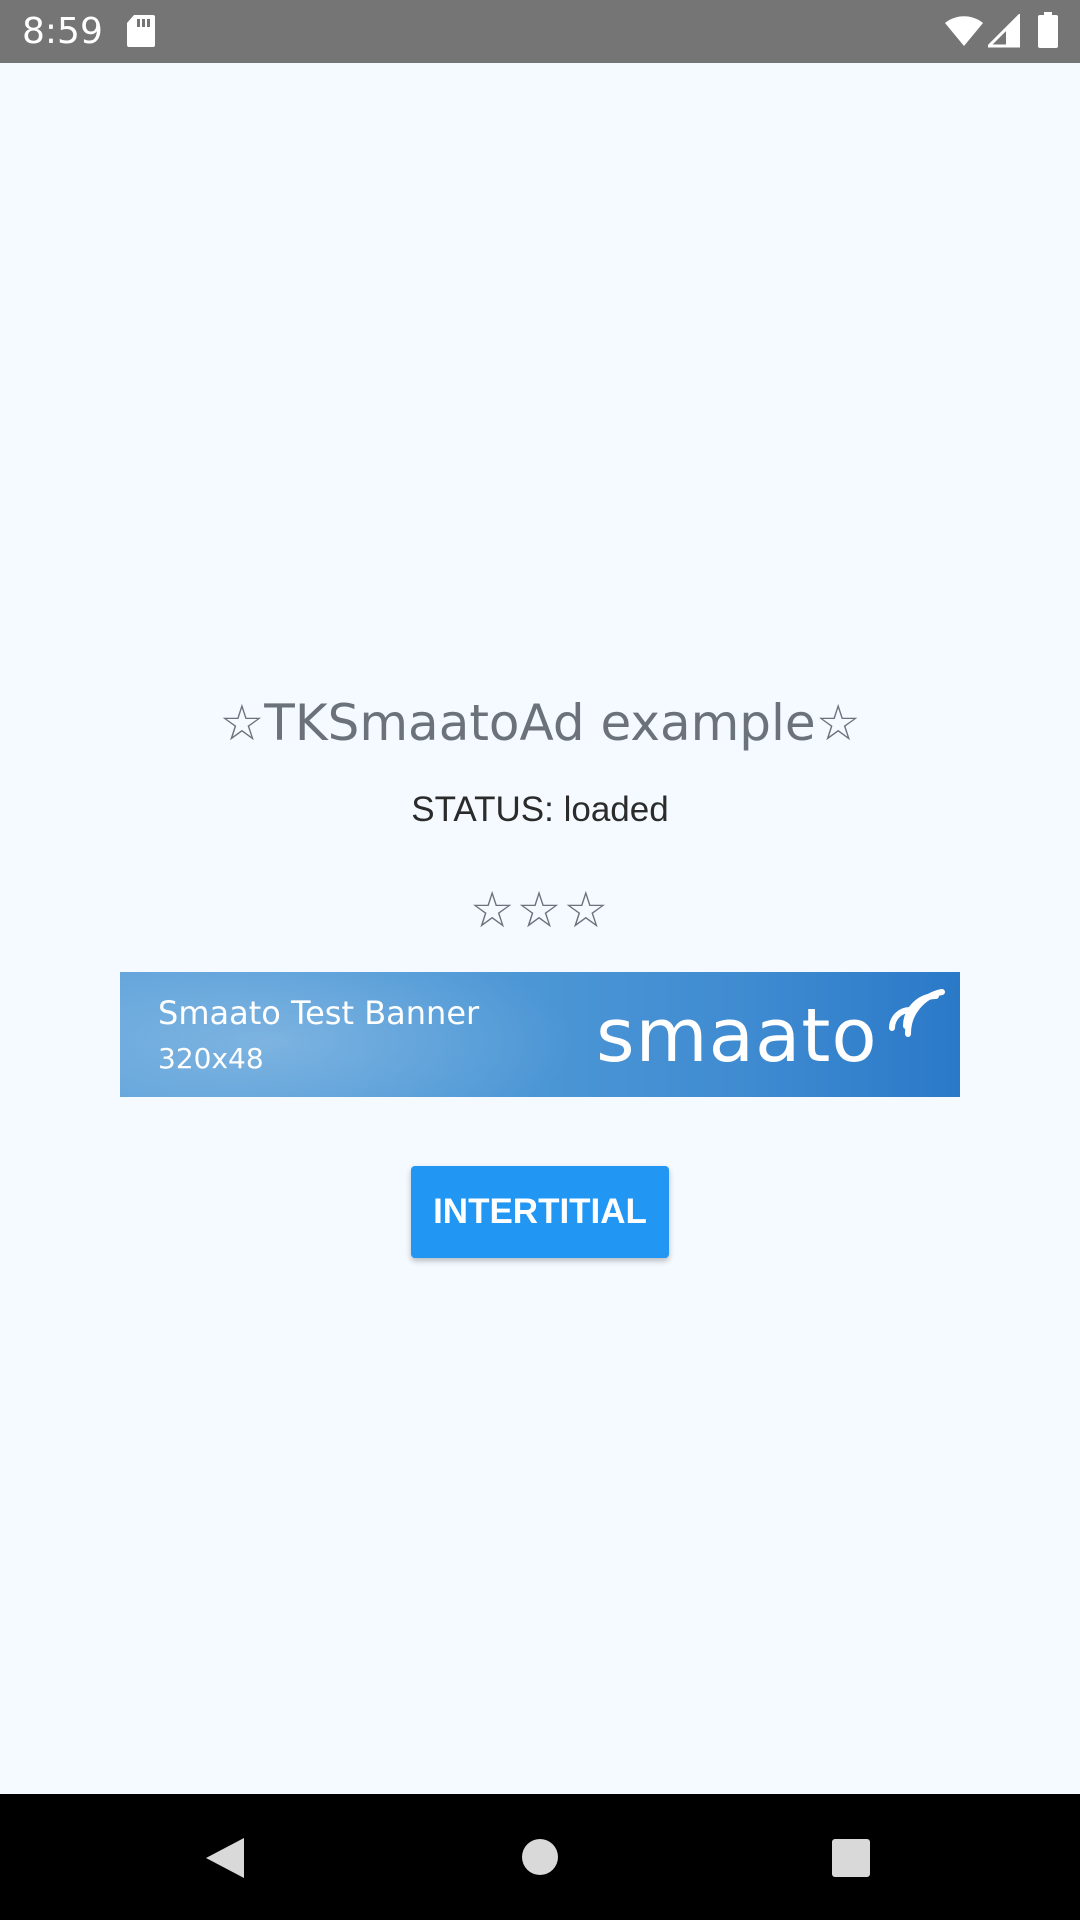 This screenshot has width=1080, height=1920. Describe the element at coordinates (540, 910) in the screenshot. I see `stars-decoration: ☆☆☆` at that location.